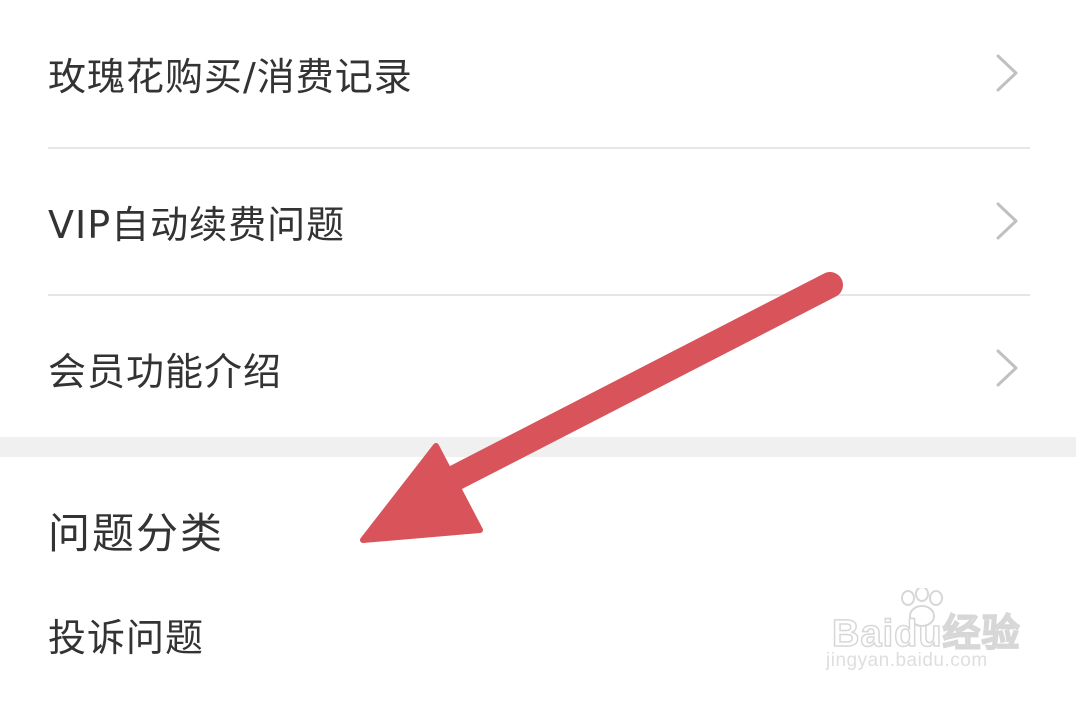 The width and height of the screenshot is (1076, 704). I want to click on watermark: Baidu经验 jingyan.baidu.com, so click(932, 636).